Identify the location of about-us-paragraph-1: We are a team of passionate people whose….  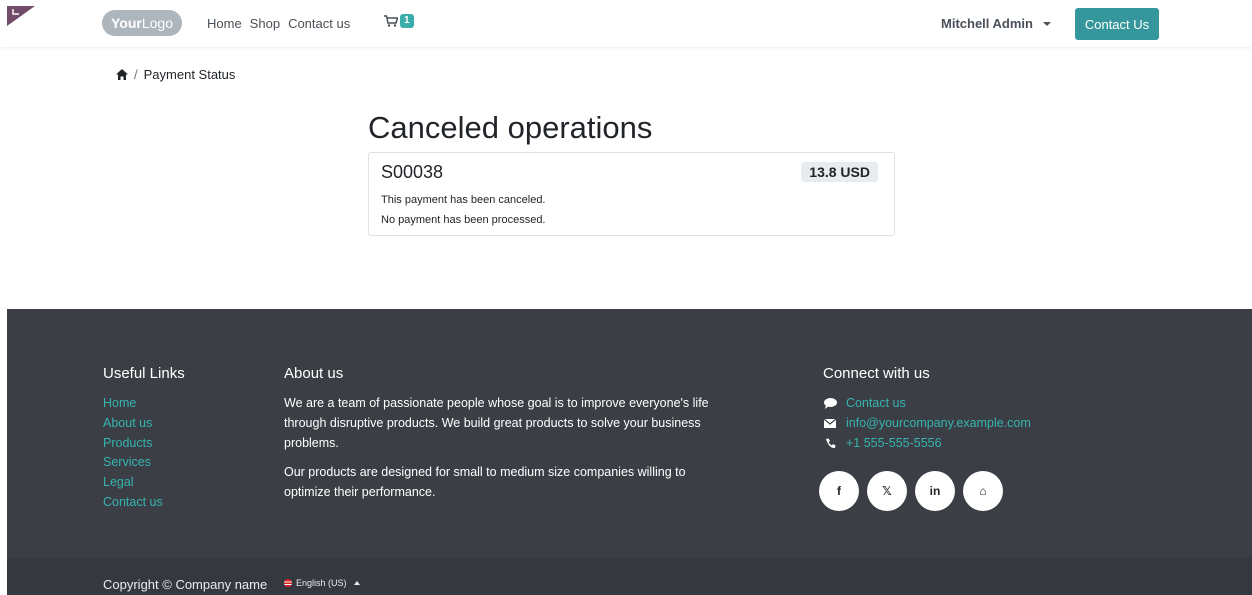
(496, 423).